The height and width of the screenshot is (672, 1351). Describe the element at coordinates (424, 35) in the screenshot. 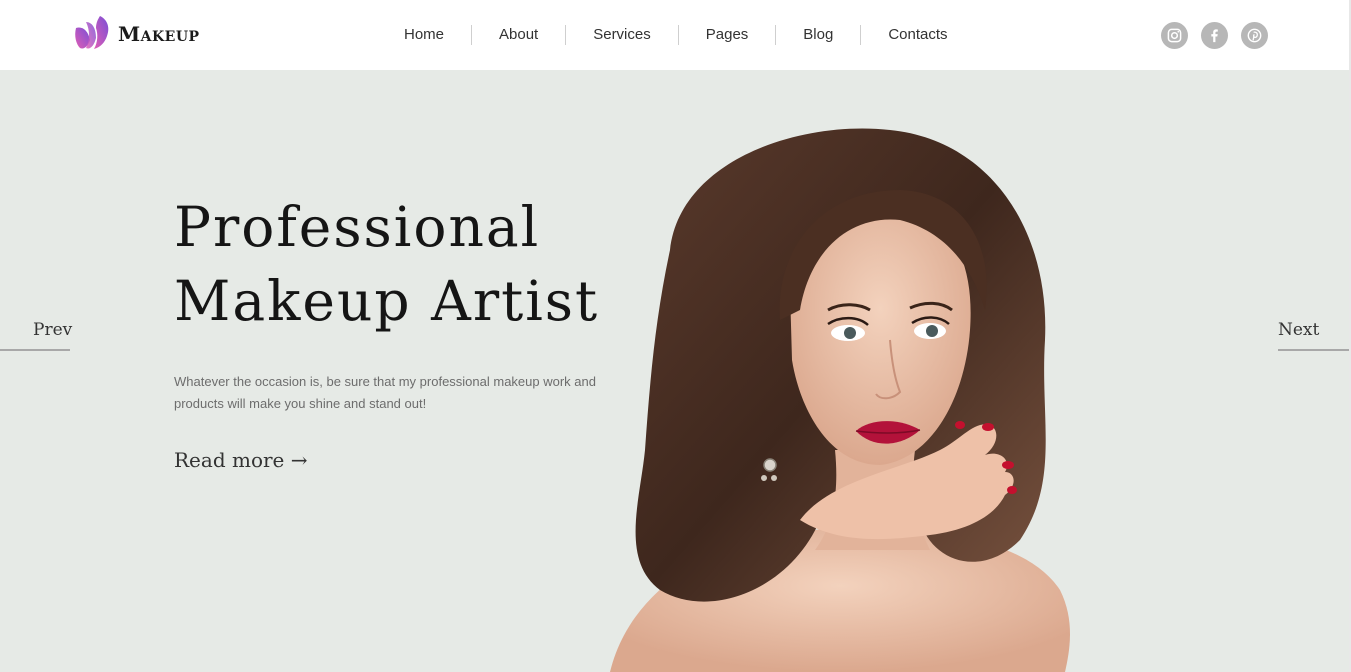

I see `nav-item-home: Home` at that location.